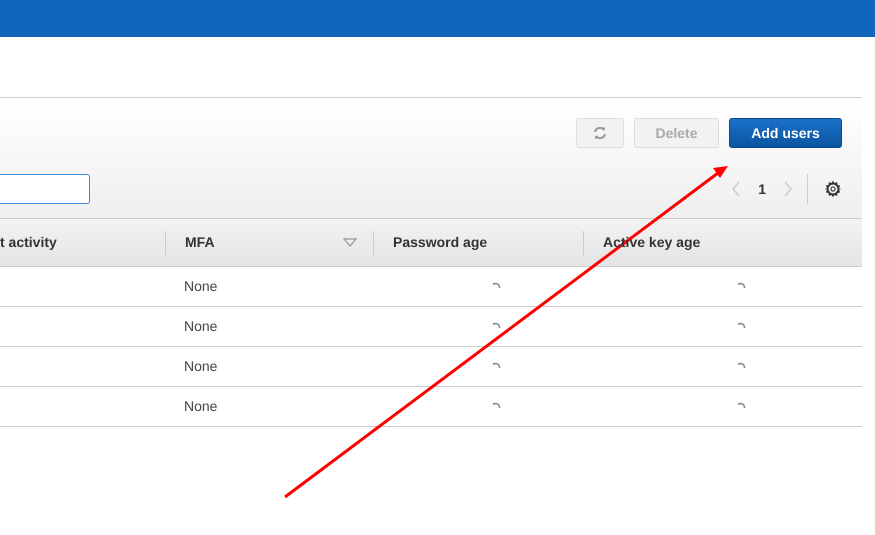 The height and width of the screenshot is (535, 875). I want to click on column-header: t activity, so click(28, 242).